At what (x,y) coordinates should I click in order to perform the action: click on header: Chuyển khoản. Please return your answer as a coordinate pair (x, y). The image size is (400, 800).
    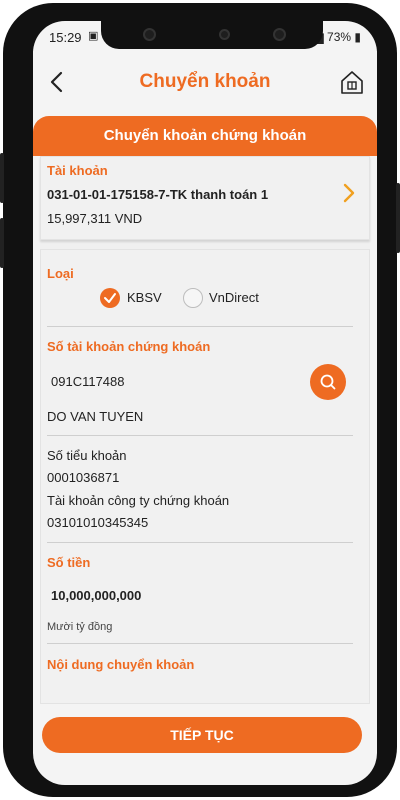
    Looking at the image, I should click on (205, 84).